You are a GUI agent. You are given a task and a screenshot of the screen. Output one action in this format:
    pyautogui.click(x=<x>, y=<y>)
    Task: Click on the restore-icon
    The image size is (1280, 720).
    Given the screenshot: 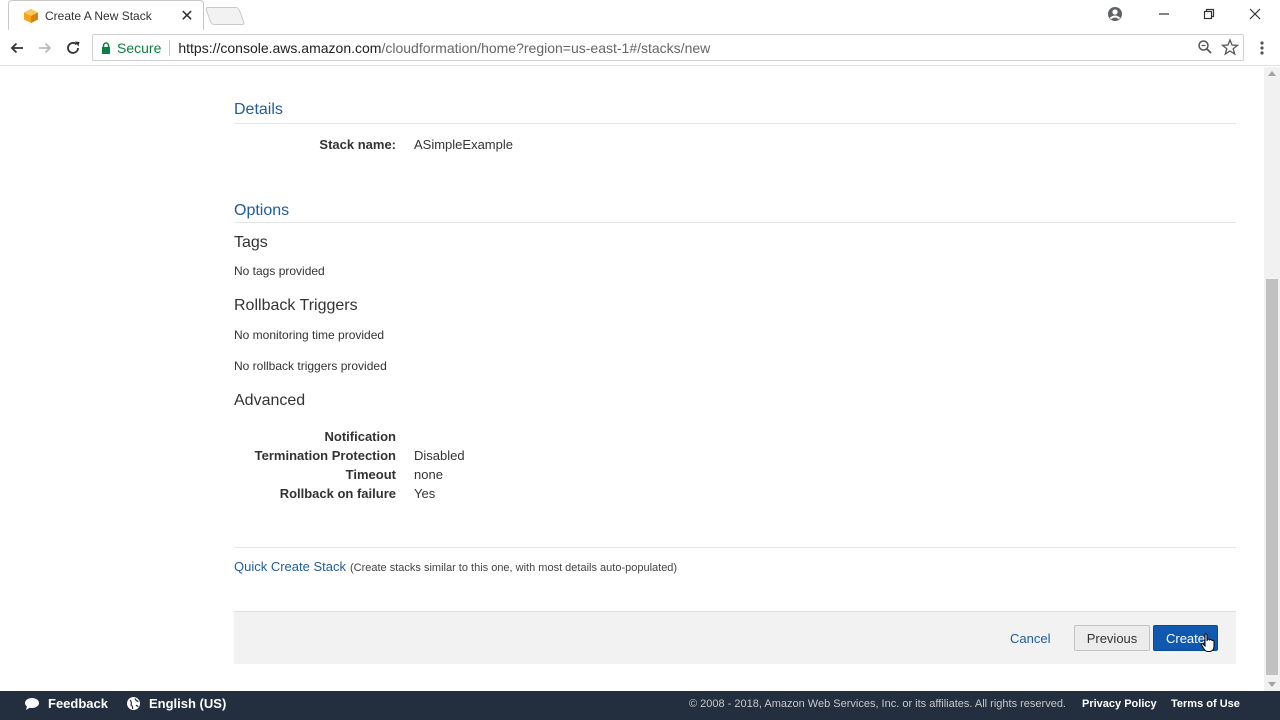 What is the action you would take?
    pyautogui.click(x=1209, y=14)
    